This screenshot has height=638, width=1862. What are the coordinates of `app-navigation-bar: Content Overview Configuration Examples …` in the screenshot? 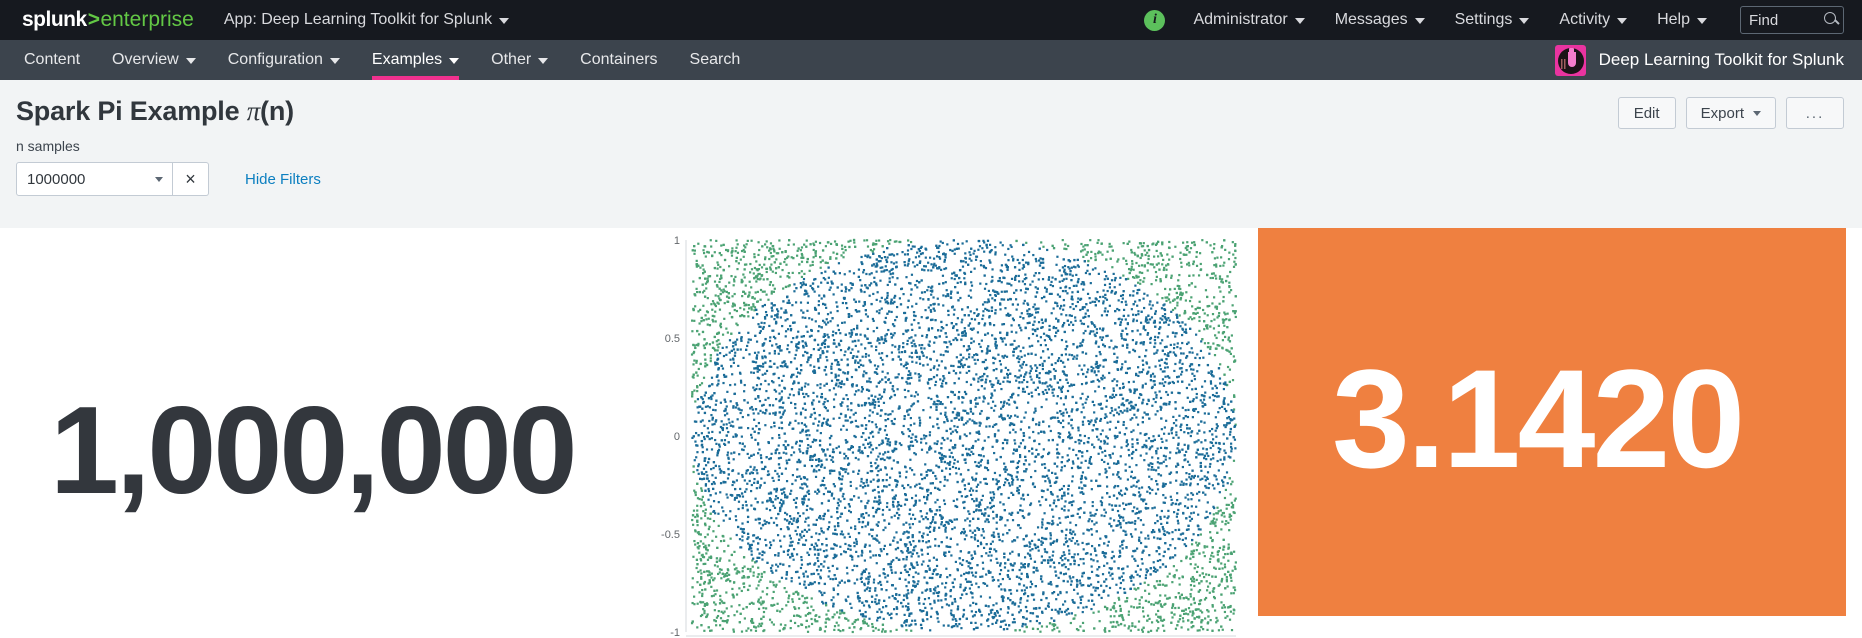 It's located at (931, 60).